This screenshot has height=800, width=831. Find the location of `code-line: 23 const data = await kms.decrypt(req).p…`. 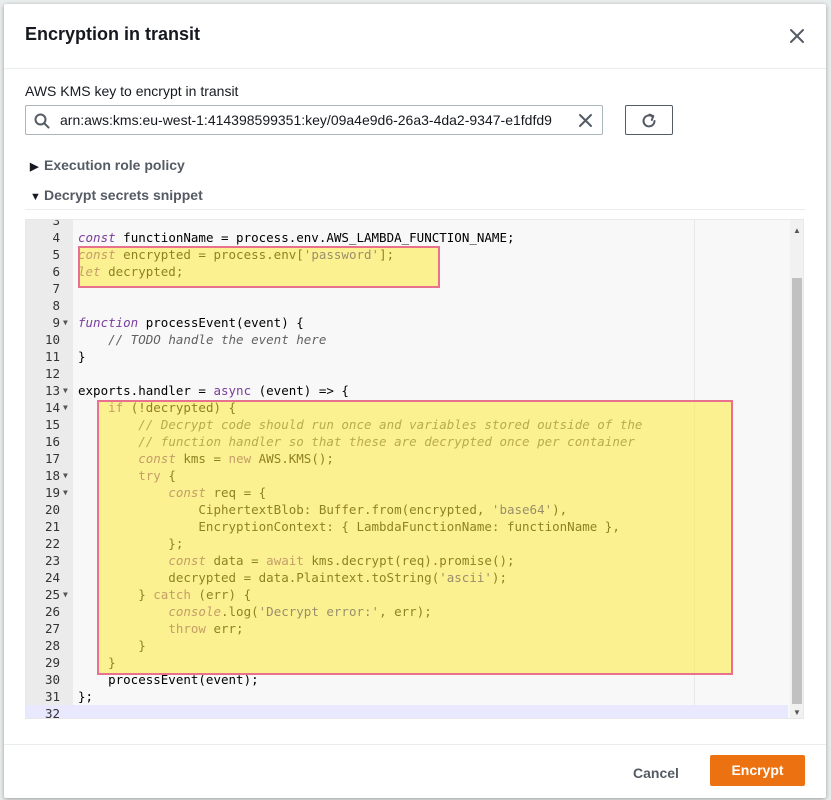

code-line: 23 const data = await kms.decrypt(req).p… is located at coordinates (407, 560).